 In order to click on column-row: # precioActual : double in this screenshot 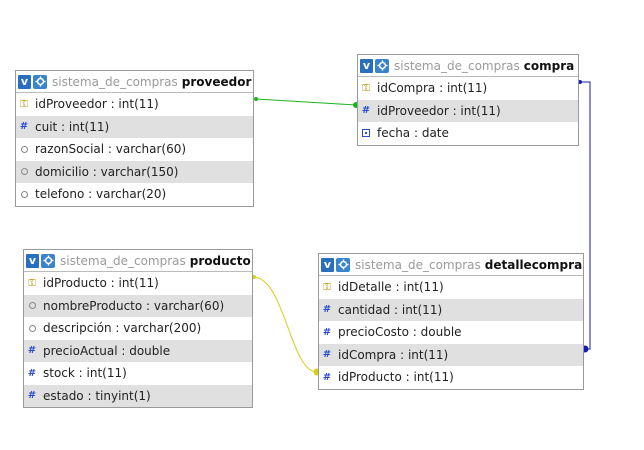, I will do `click(138, 350)`.